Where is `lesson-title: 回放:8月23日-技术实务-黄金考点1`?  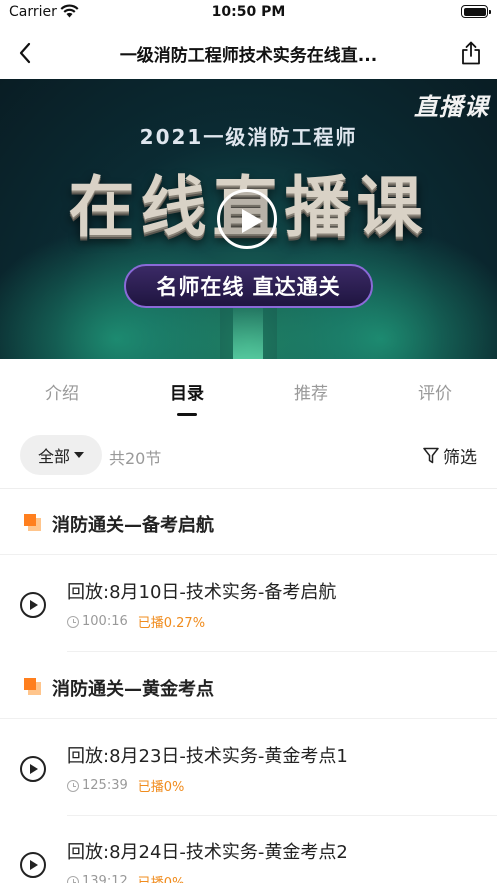 lesson-title: 回放:8月23日-技术实务-黄金考点1 is located at coordinates (207, 756).